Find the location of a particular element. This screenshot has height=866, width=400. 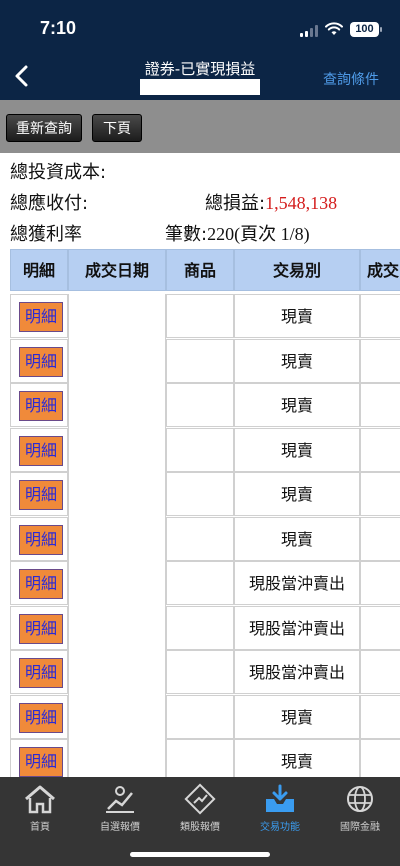

status-bar: 7:10 100 is located at coordinates (200, 28).